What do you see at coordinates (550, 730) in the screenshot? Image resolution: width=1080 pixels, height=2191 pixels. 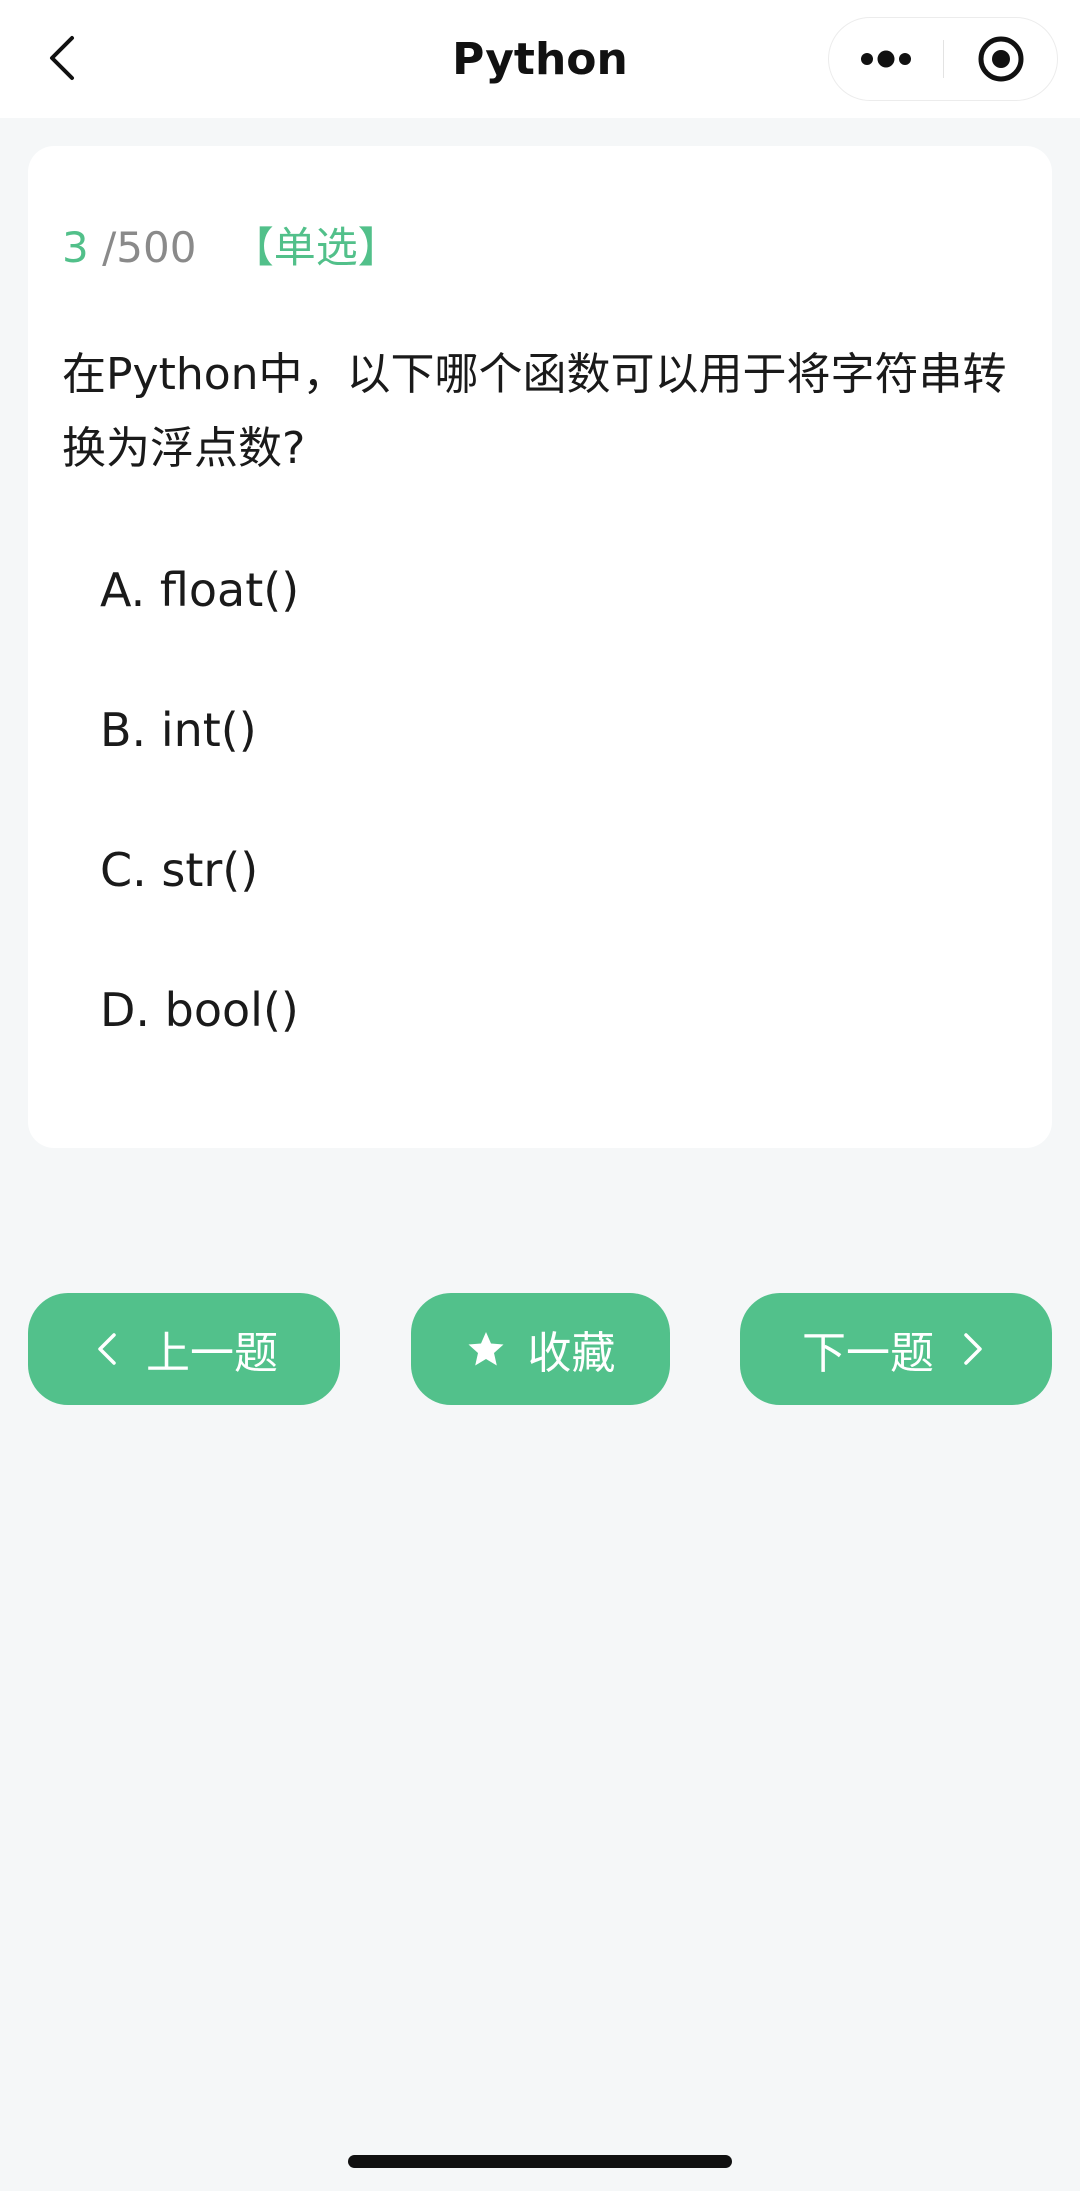 I see `option-b: B. int()` at bounding box center [550, 730].